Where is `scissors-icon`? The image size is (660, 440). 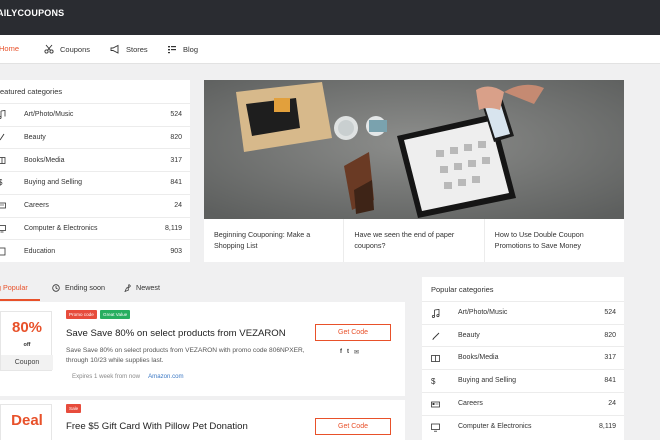
scissors-icon is located at coordinates (49, 49).